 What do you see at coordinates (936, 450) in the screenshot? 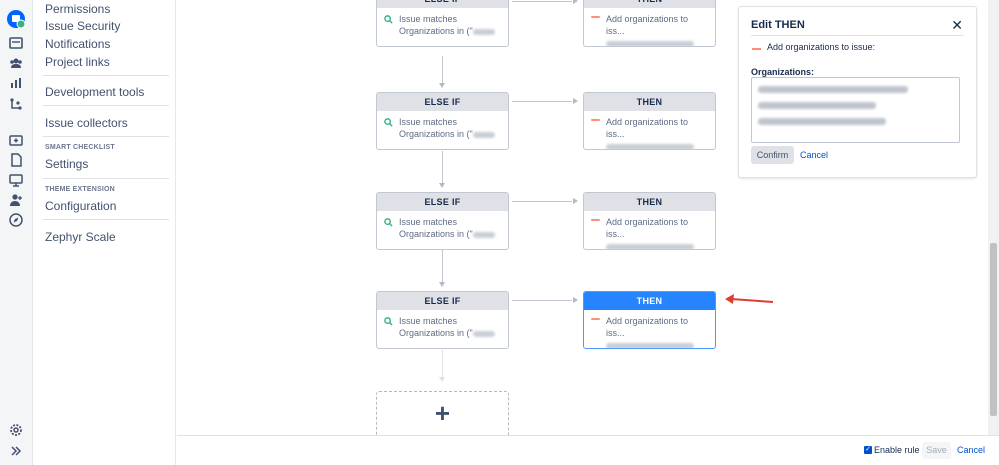
I see `save-button: Save` at bounding box center [936, 450].